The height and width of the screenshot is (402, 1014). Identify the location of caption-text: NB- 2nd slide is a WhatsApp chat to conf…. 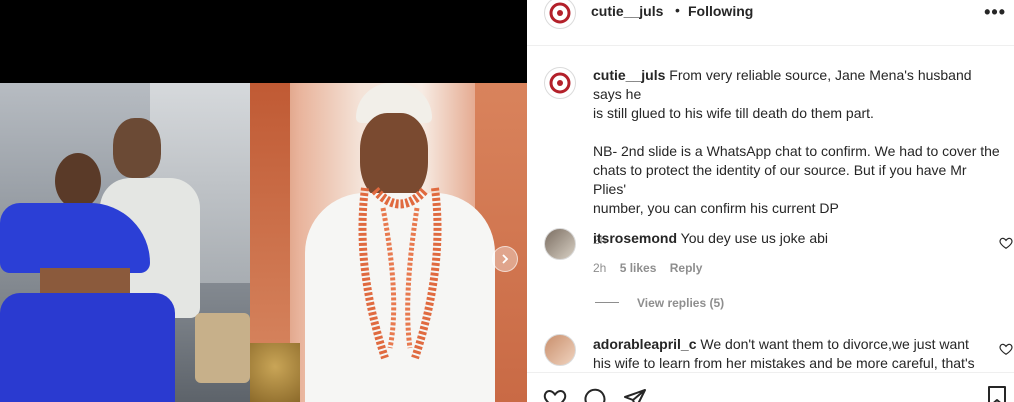
(796, 151).